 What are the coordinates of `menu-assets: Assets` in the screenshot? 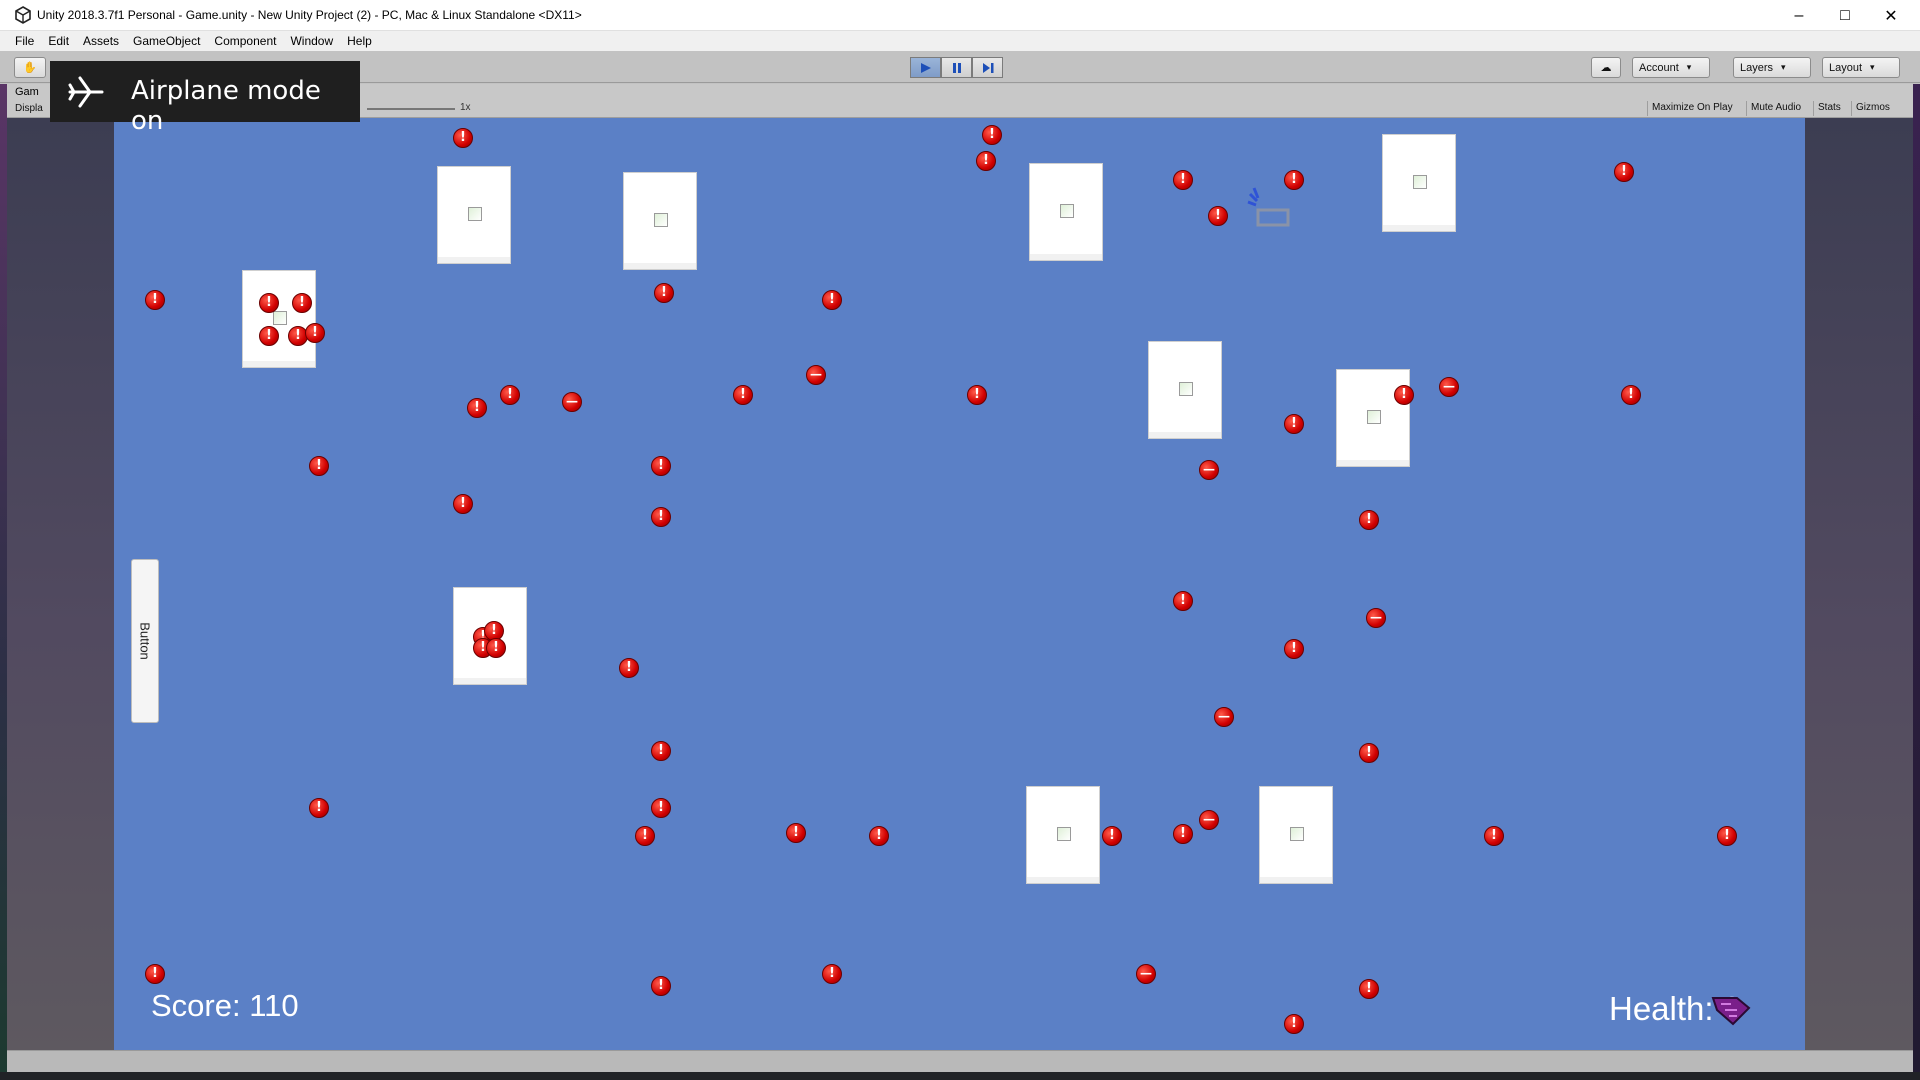 It's located at (101, 41).